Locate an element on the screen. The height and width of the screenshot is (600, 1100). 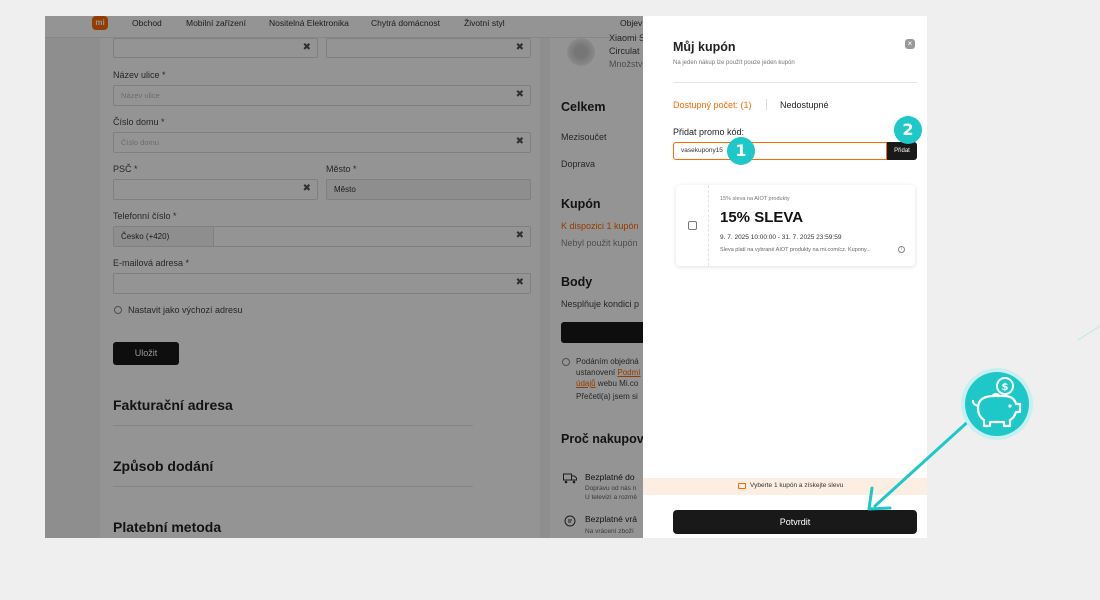
piggy-bank-coin-icon: $ is located at coordinates (997, 404).